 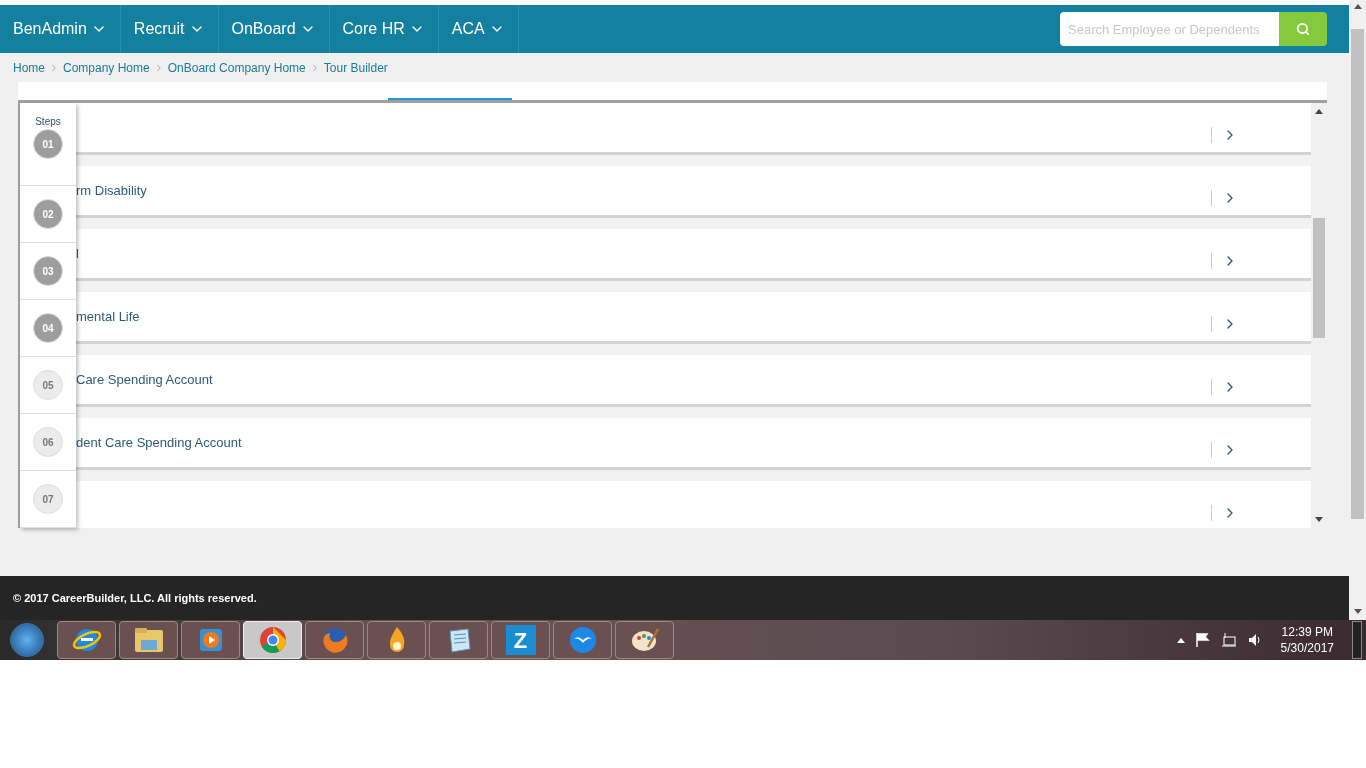 What do you see at coordinates (1303, 29) in the screenshot?
I see `search-icon` at bounding box center [1303, 29].